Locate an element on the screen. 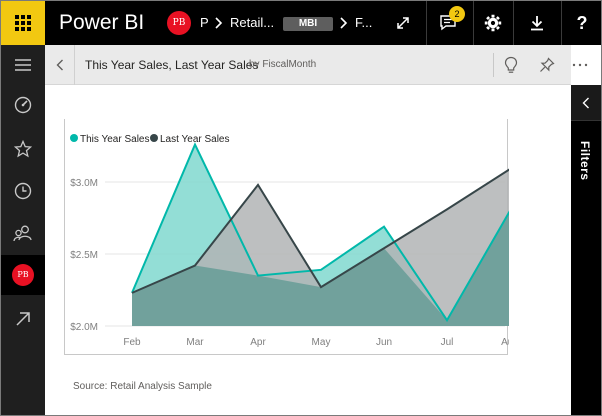 The image size is (602, 416). filters-label: Filters is located at coordinates (585, 161).